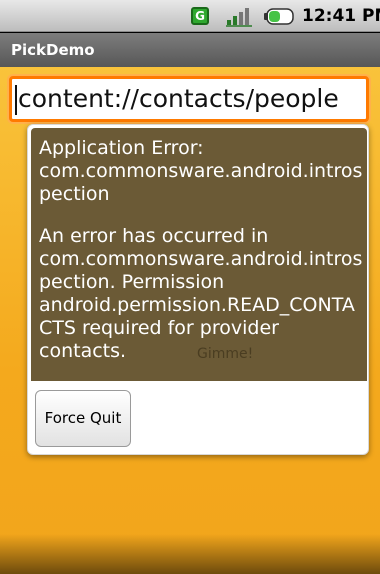 This screenshot has height=574, width=380. I want to click on url-input: content://contacts/people, so click(189, 99).